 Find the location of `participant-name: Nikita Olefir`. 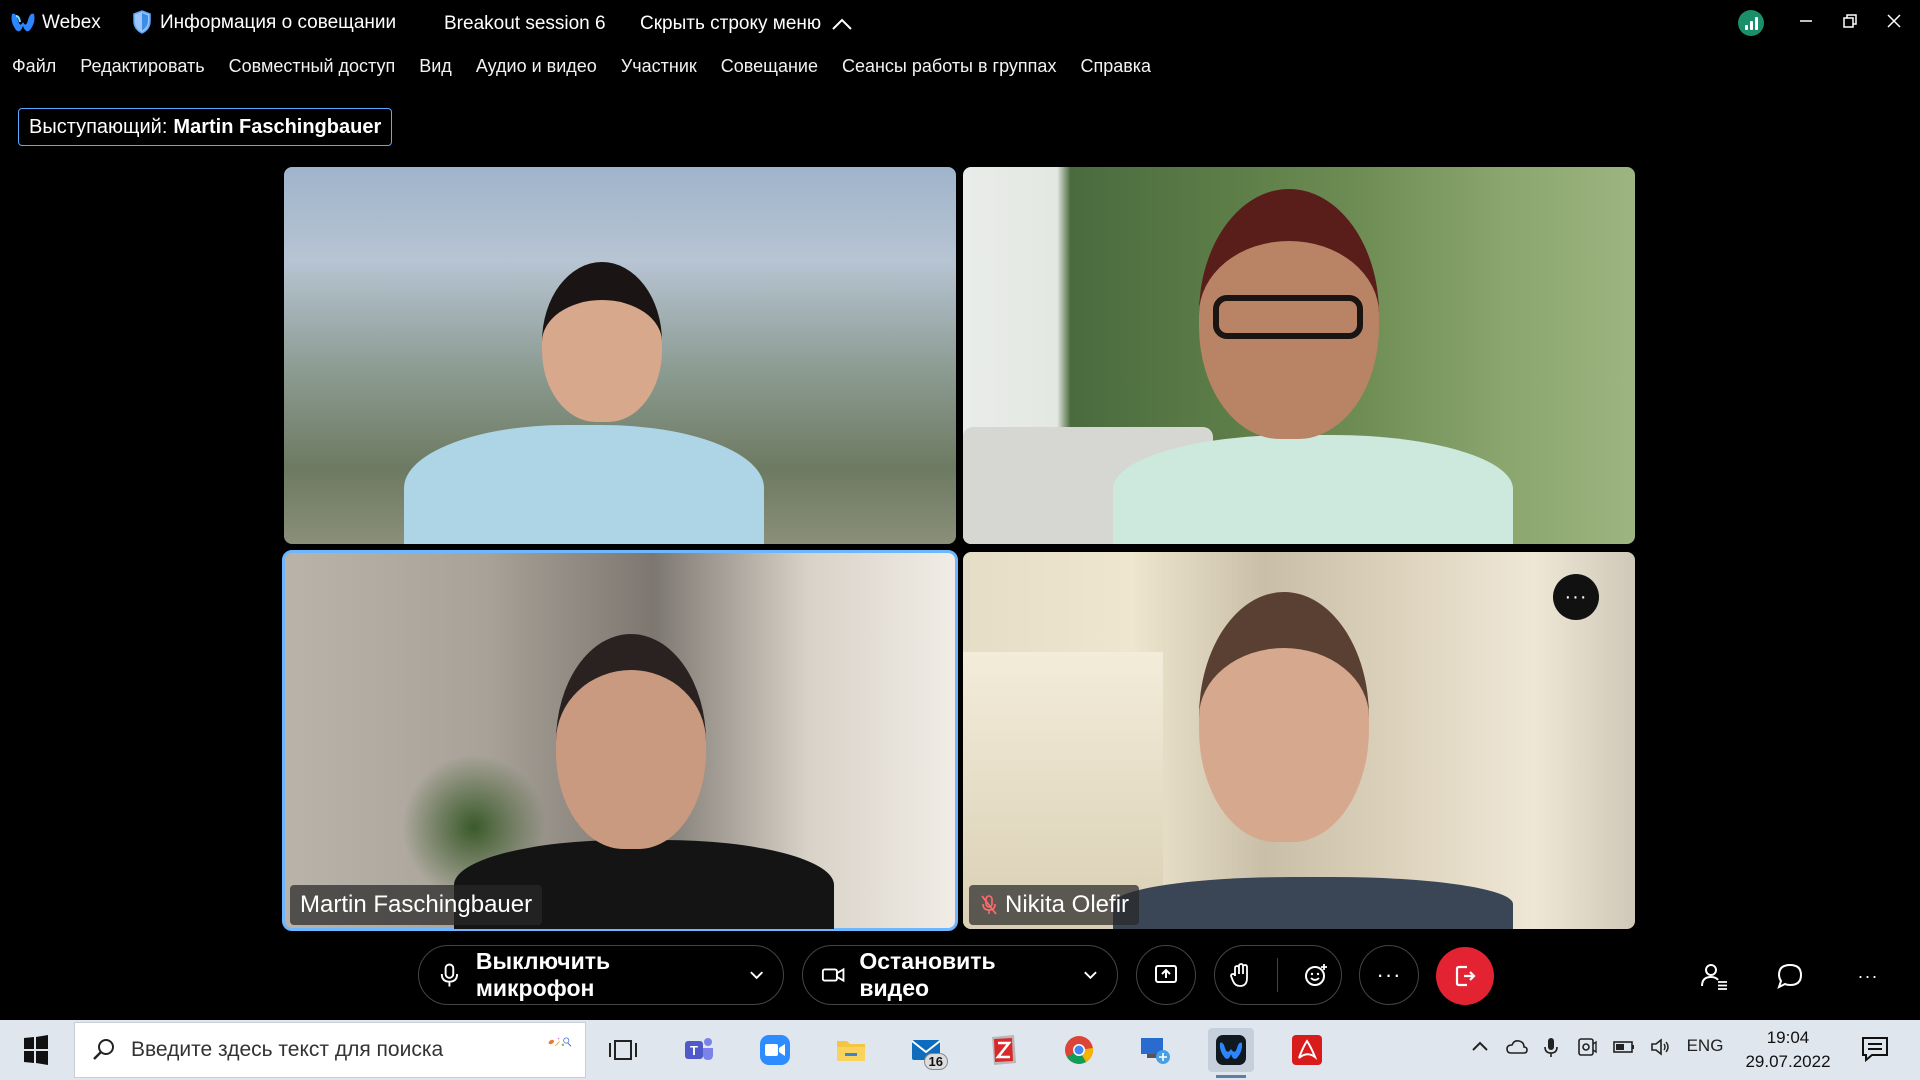

participant-name: Nikita Olefir is located at coordinates (1067, 904).